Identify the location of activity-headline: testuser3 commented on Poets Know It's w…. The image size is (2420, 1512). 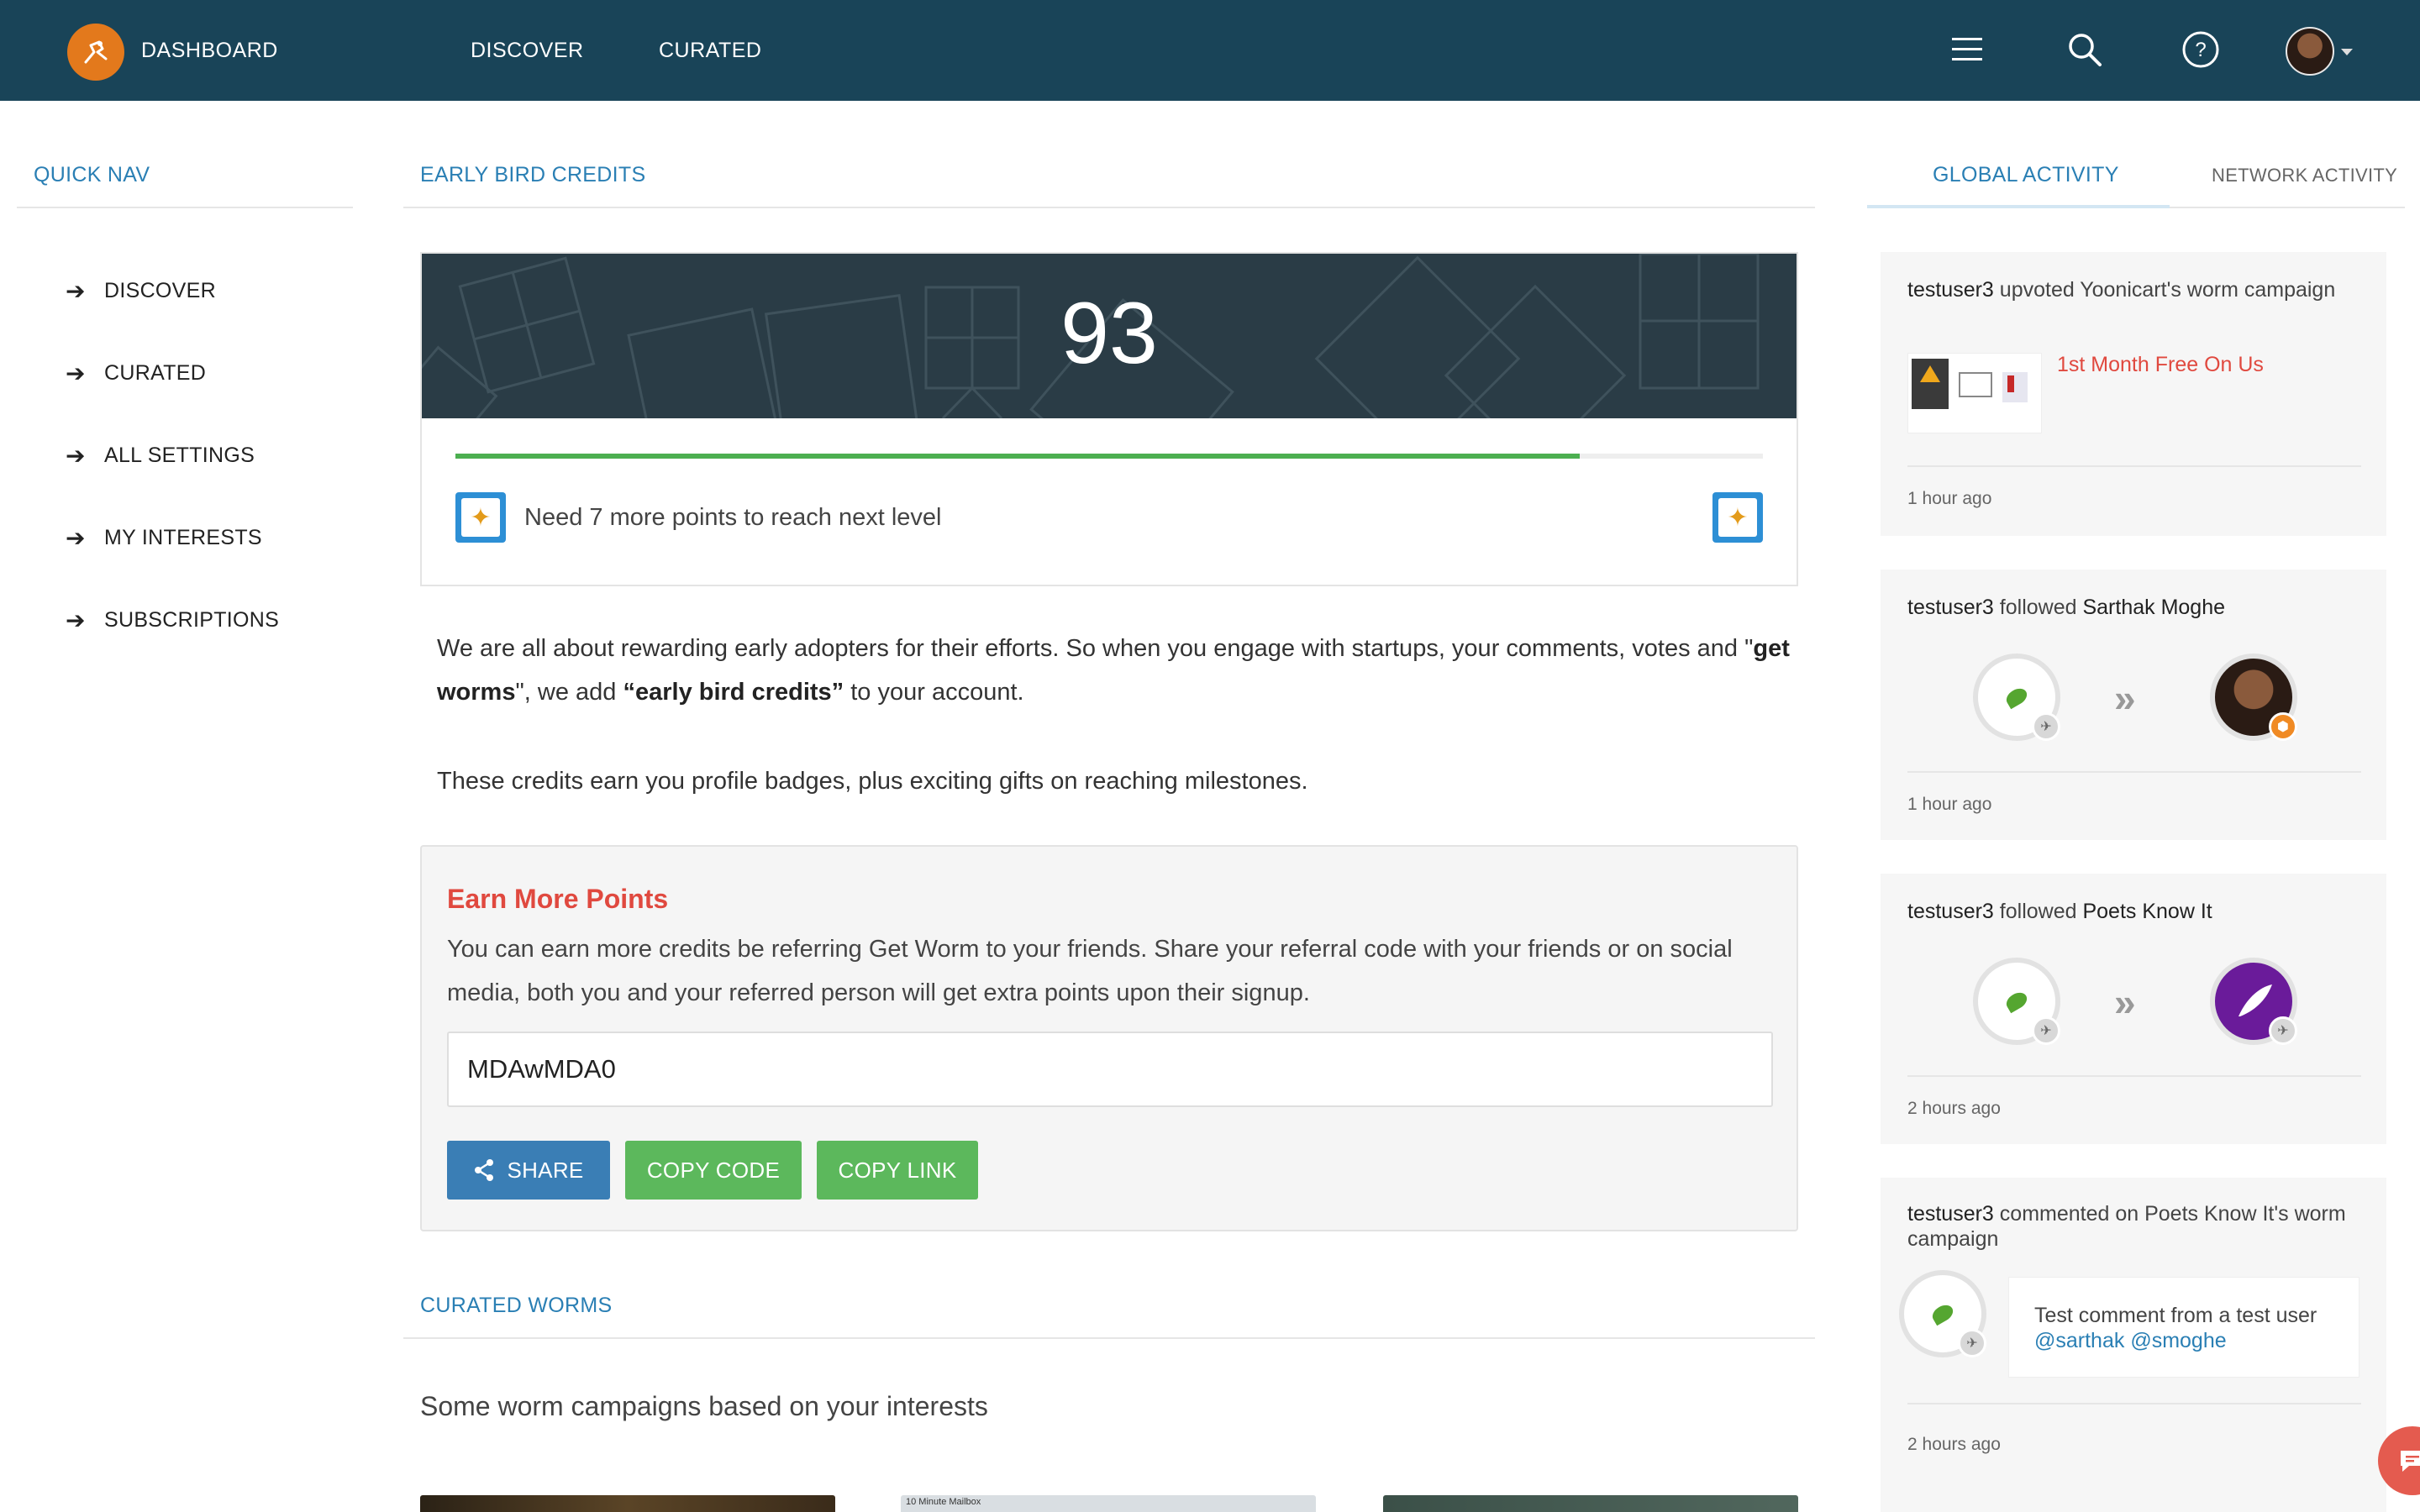
(2126, 1226).